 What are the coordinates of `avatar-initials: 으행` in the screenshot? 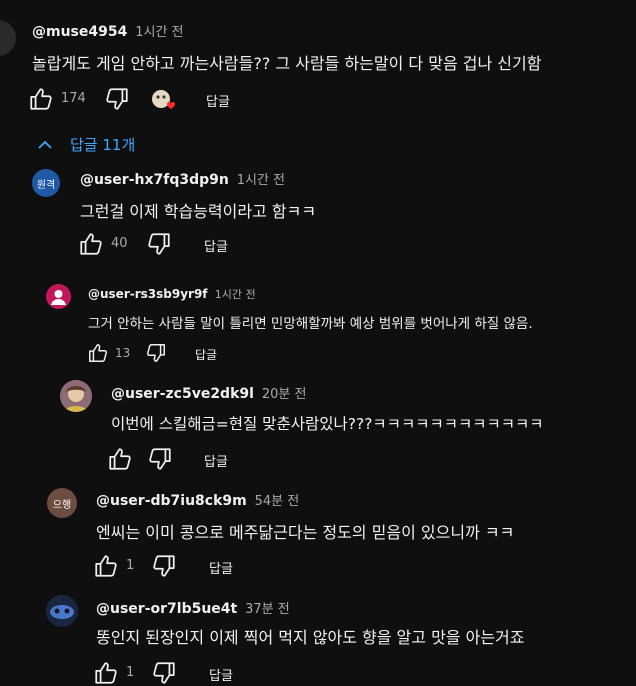 It's located at (62, 505).